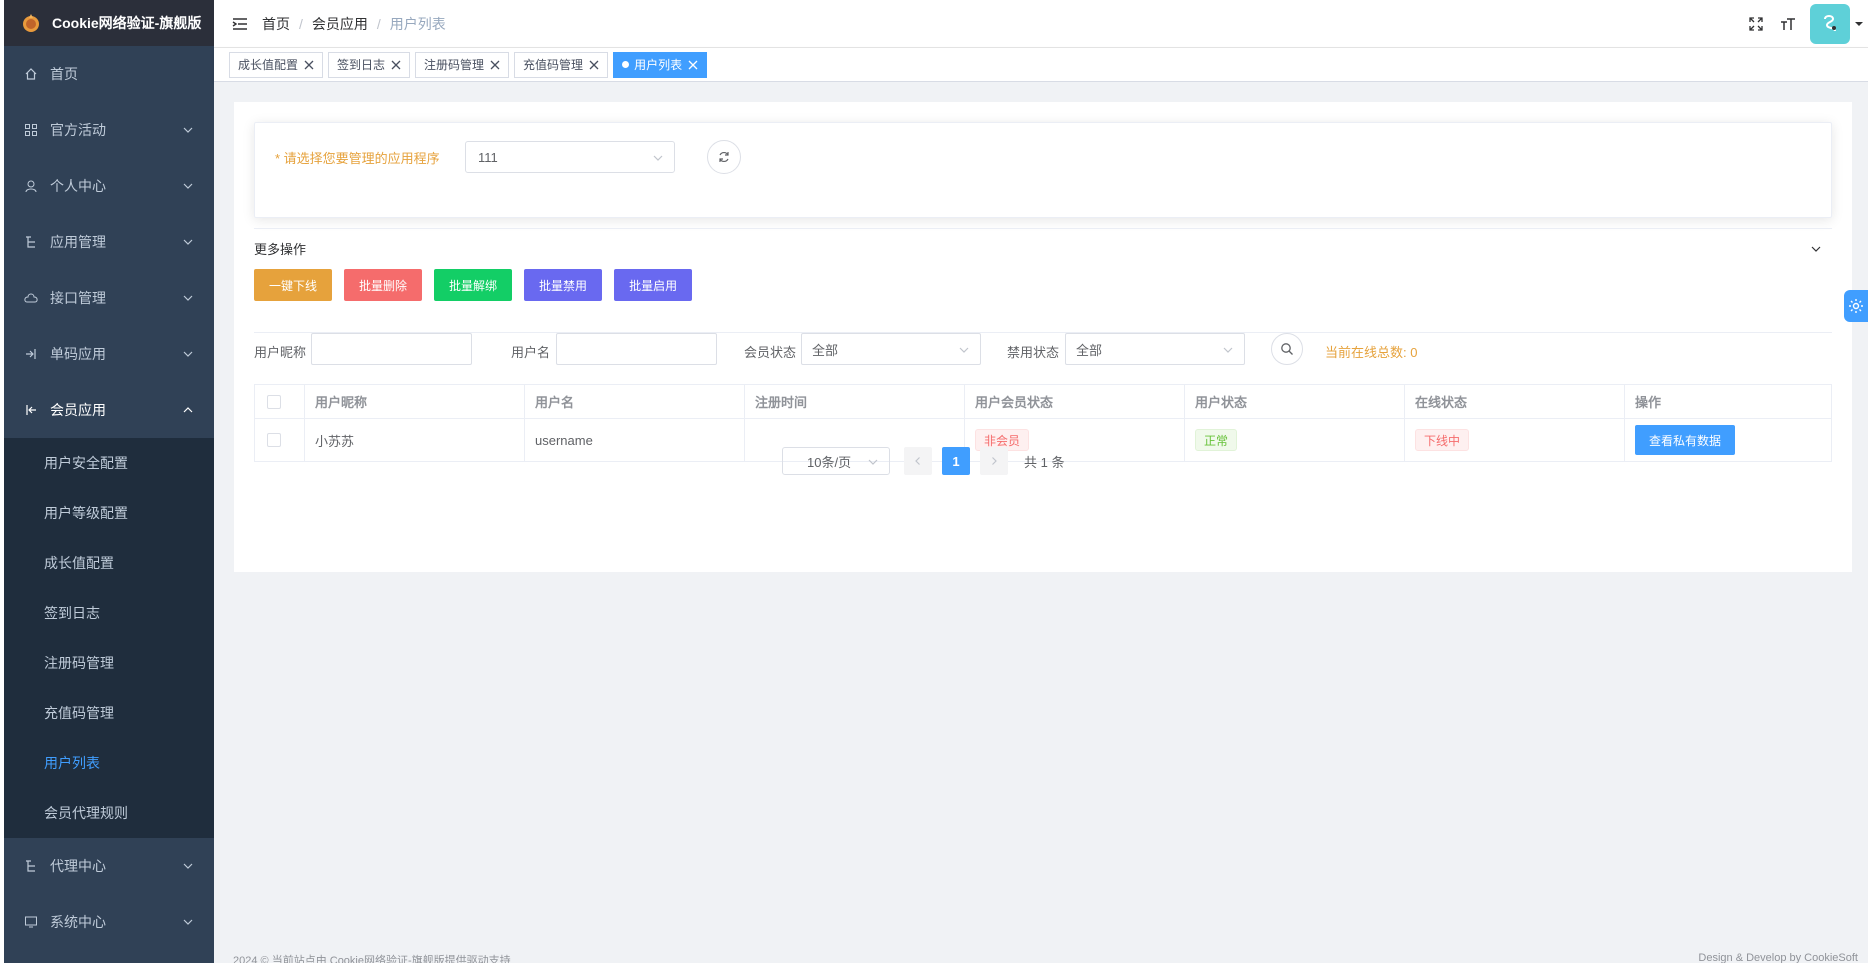 The width and height of the screenshot is (1868, 968). I want to click on batch-buttons: 一键下线 批量删除 批量解绑 批量禁用 批量启用, so click(479, 285).